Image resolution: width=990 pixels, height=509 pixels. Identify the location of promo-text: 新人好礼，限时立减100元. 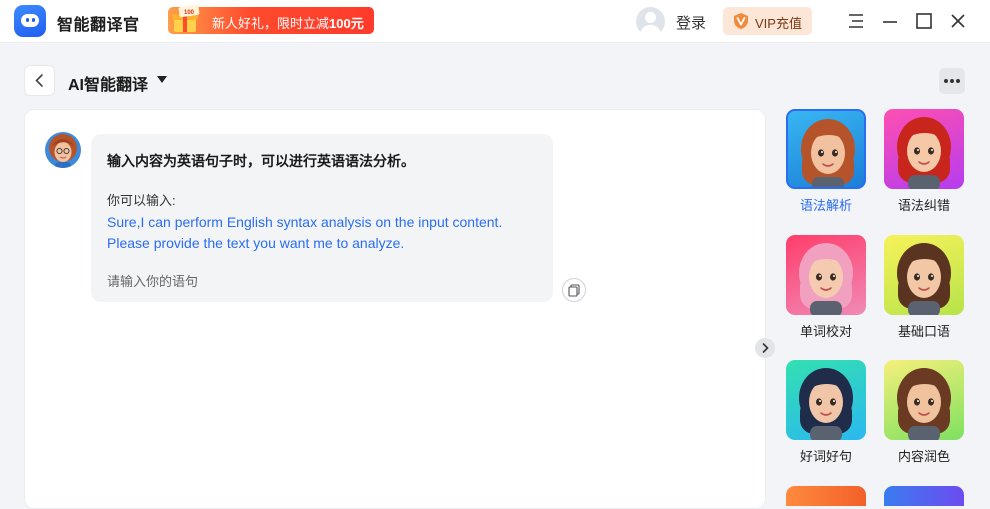
(288, 22).